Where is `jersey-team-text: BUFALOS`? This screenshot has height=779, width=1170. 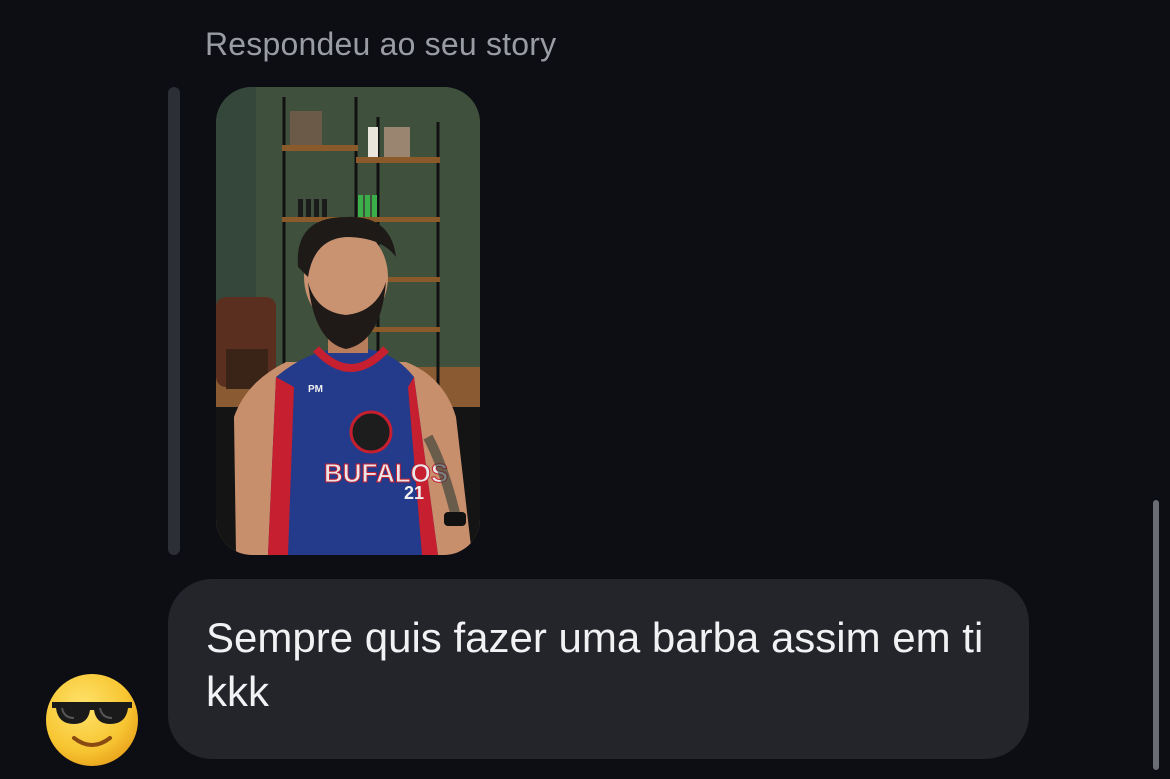
jersey-team-text: BUFALOS is located at coordinates (386, 473).